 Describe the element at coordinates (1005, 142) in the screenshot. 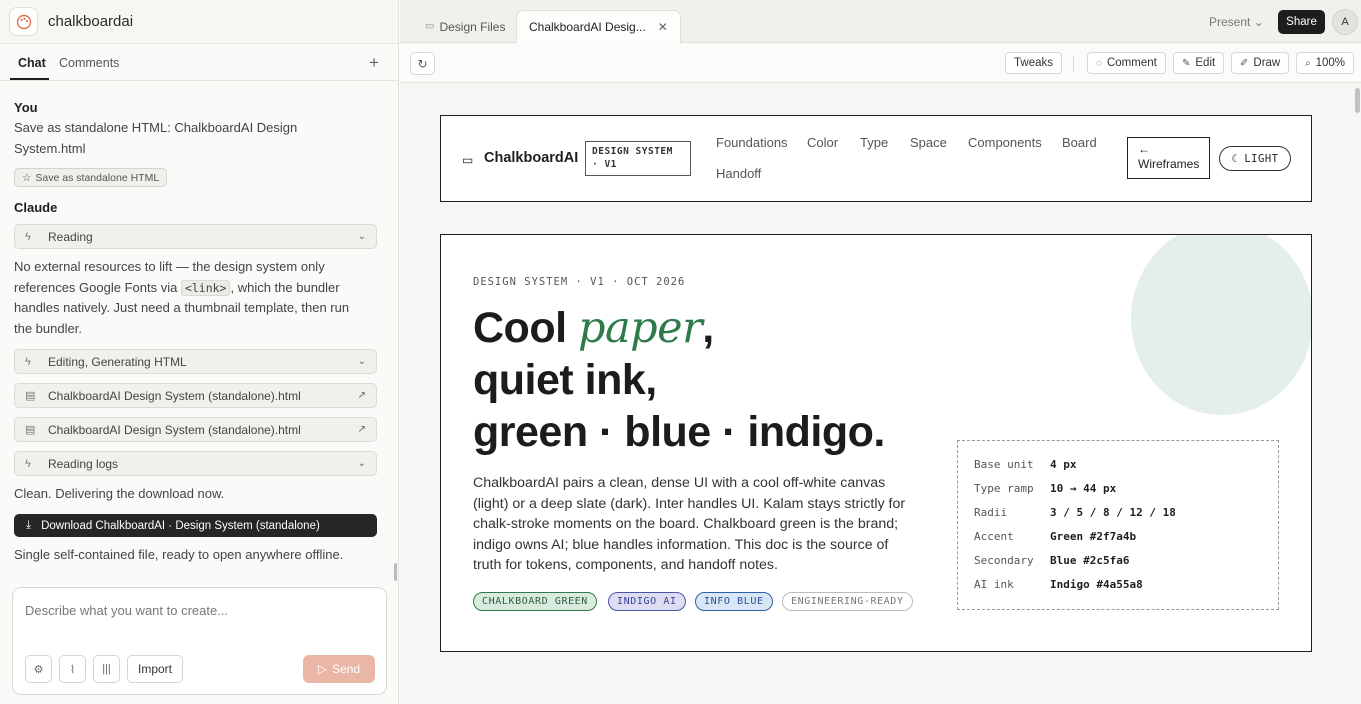

I see `nav-components: Components` at that location.